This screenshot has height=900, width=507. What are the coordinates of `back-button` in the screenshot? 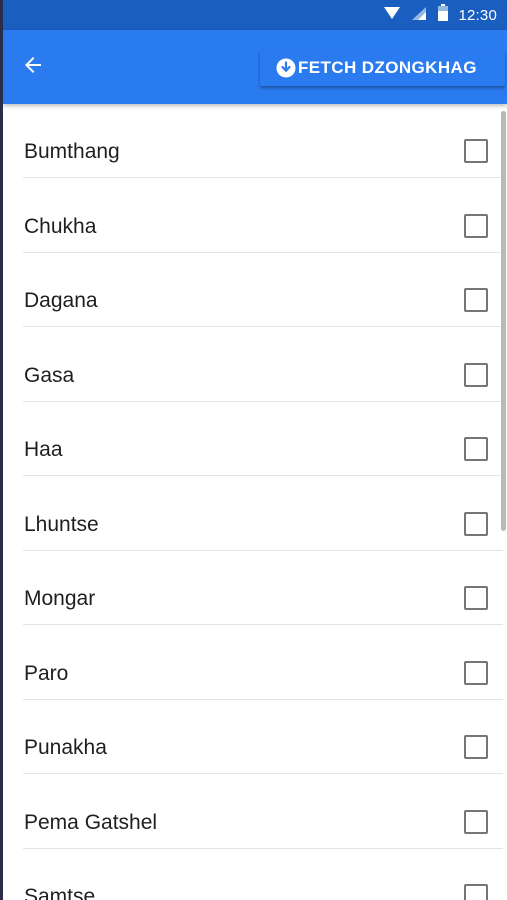 It's located at (33, 67).